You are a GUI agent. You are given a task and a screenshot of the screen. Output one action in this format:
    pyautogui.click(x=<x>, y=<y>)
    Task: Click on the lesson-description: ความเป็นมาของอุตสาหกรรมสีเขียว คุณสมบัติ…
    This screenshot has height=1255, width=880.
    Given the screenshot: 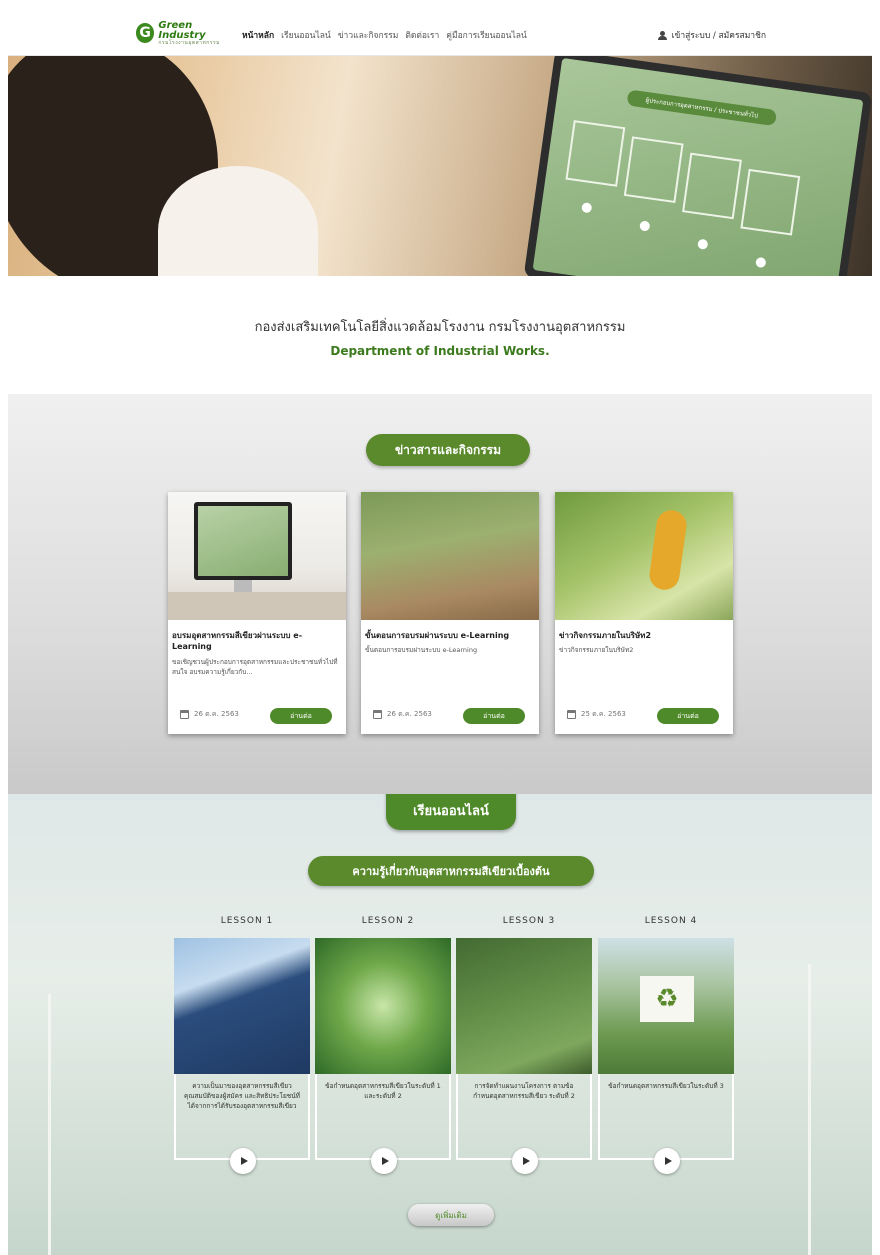 What is the action you would take?
    pyautogui.click(x=242, y=1096)
    